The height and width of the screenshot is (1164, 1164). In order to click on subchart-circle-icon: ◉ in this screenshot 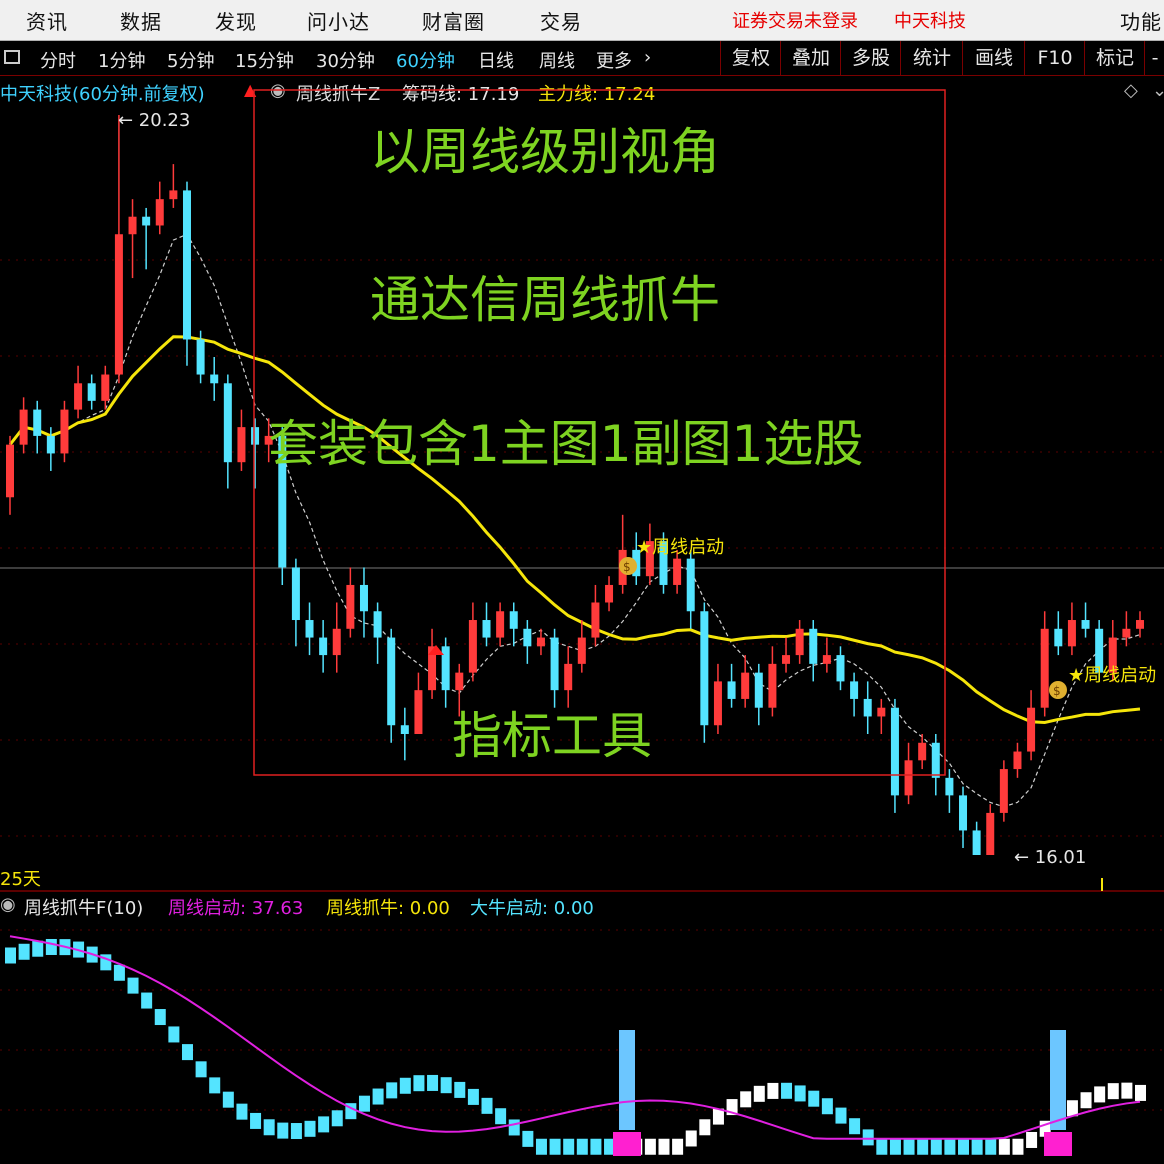, I will do `click(8, 904)`.